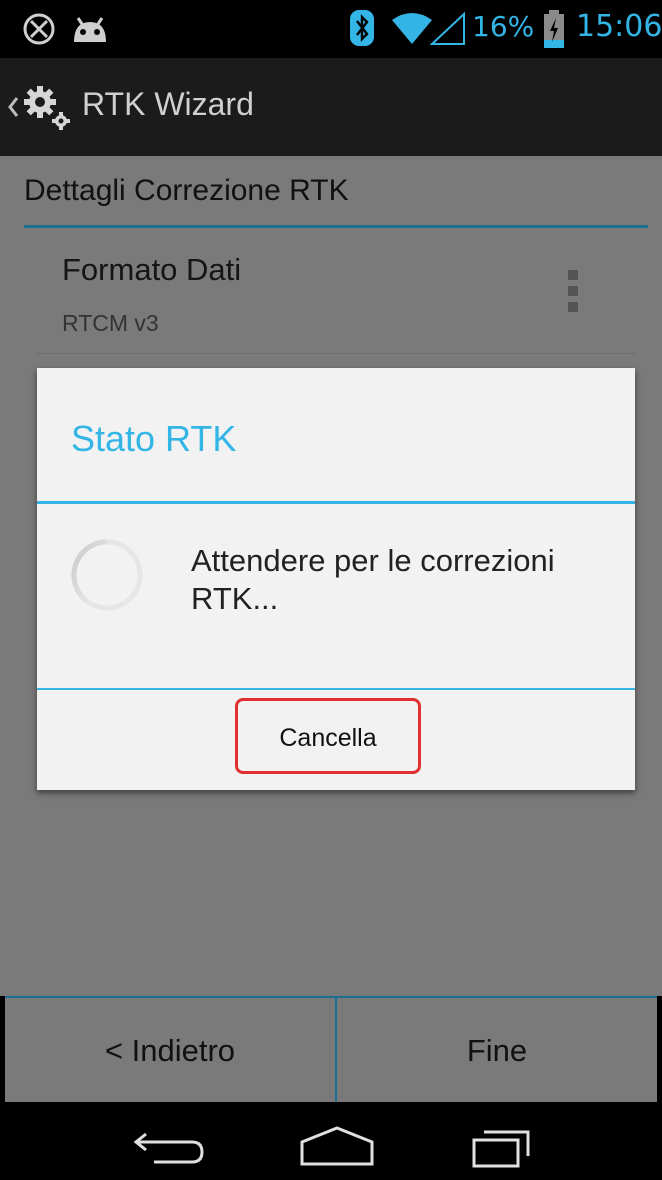 This screenshot has height=1180, width=662. Describe the element at coordinates (336, 226) in the screenshot. I see `section-divider` at that location.